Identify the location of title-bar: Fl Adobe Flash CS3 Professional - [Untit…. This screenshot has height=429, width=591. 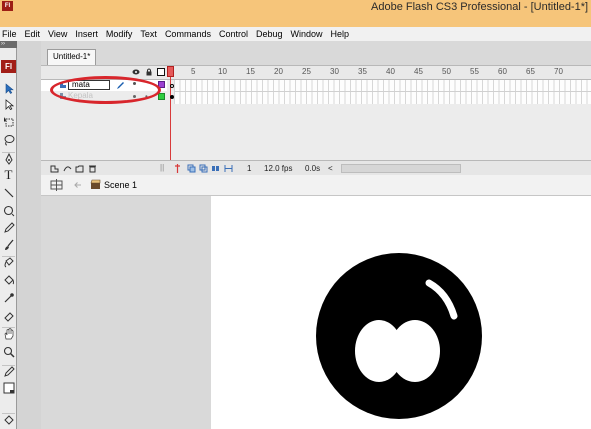
(295, 13).